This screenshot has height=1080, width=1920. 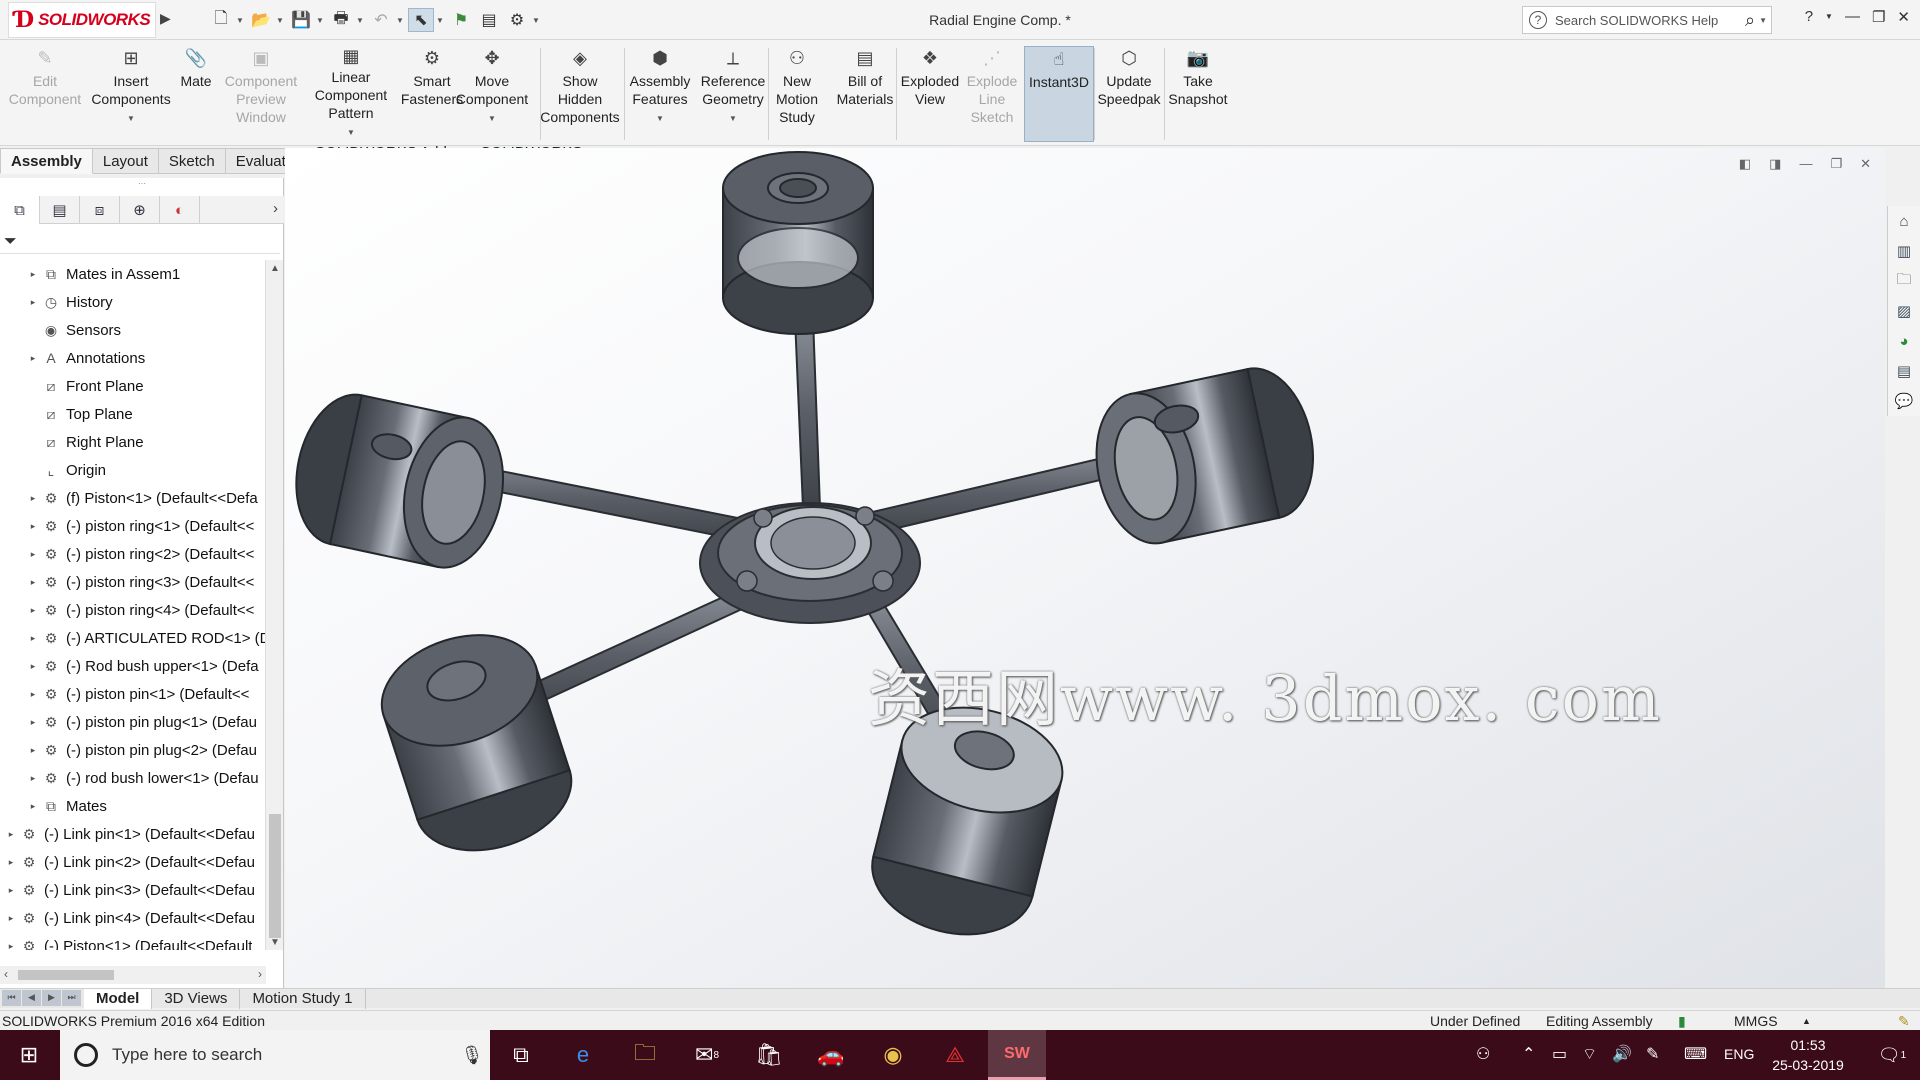 What do you see at coordinates (1904, 281) in the screenshot?
I see `file-explorer-icon: 🗀` at bounding box center [1904, 281].